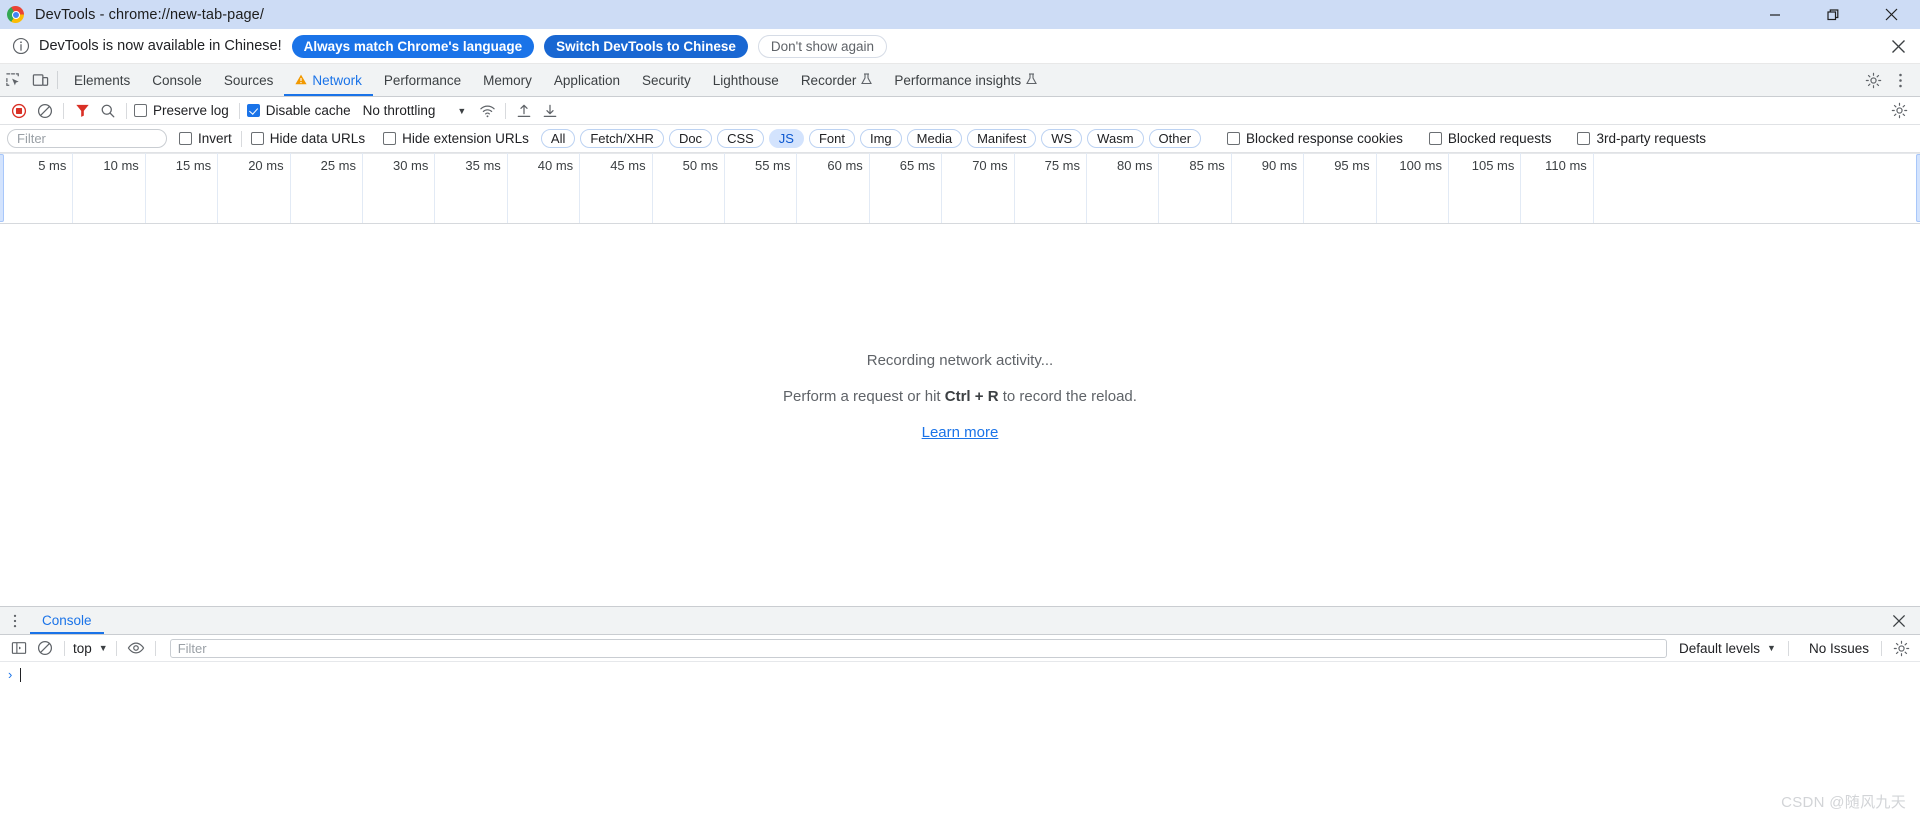 This screenshot has height=819, width=1920. What do you see at coordinates (103, 648) in the screenshot?
I see `chevron-down-icon: ▼` at bounding box center [103, 648].